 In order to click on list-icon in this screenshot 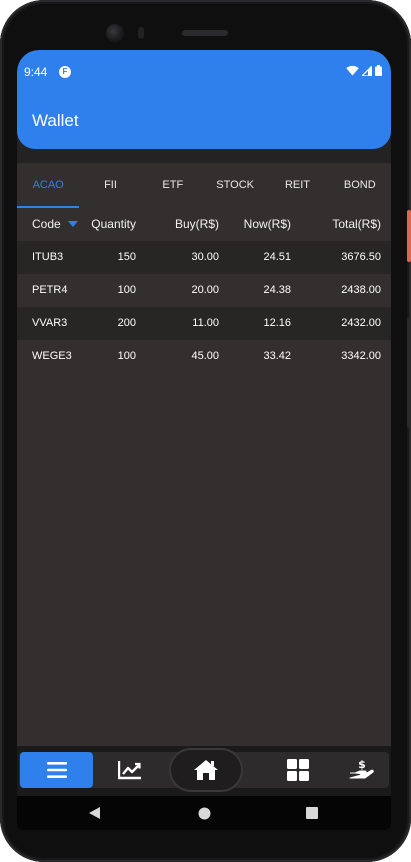, I will do `click(56, 770)`.